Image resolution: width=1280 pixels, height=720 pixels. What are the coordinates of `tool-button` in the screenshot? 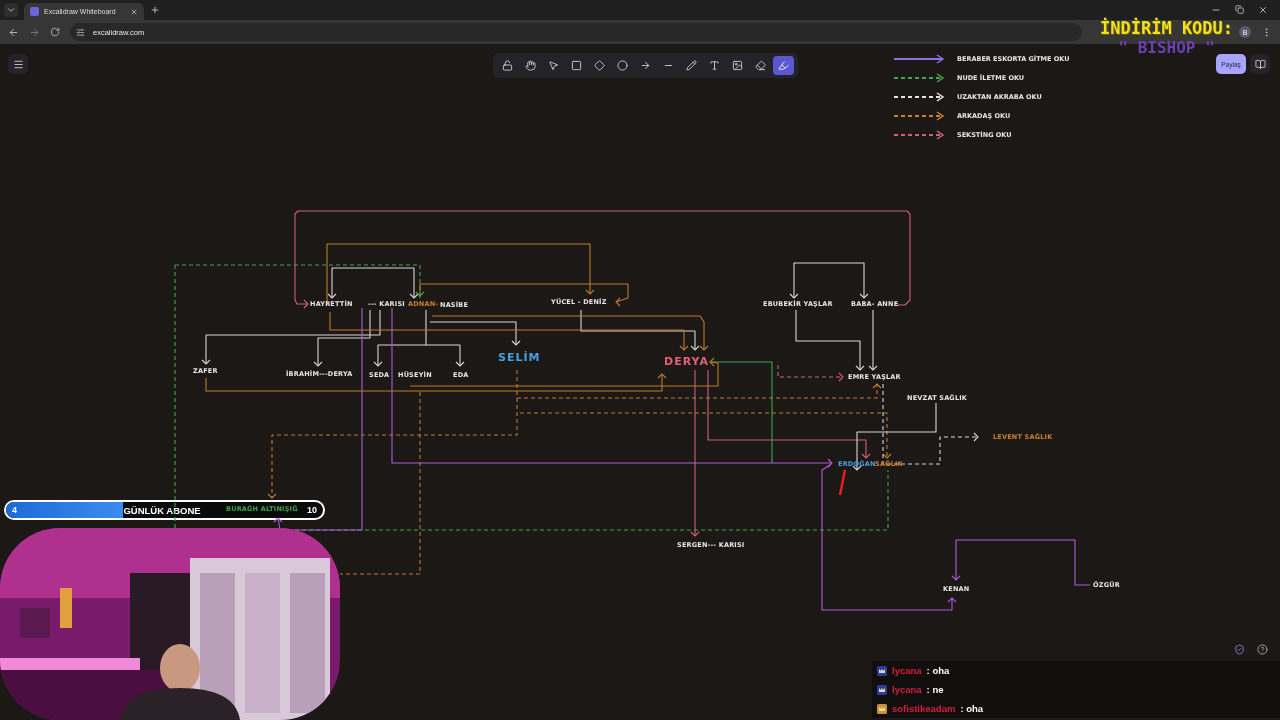 It's located at (783, 65).